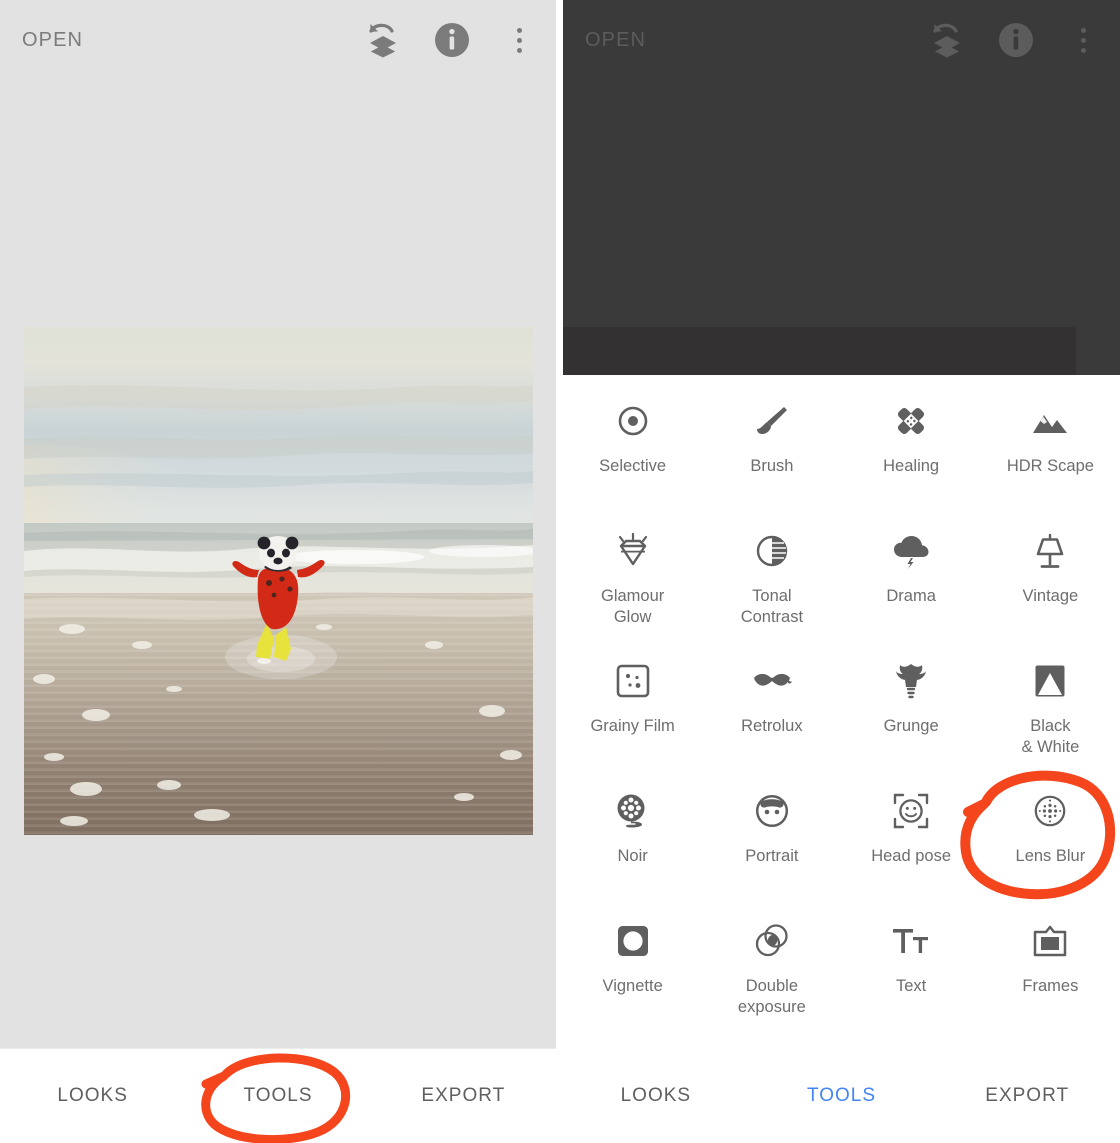 This screenshot has width=1120, height=1143. I want to click on left-topbar-icons, so click(458, 40).